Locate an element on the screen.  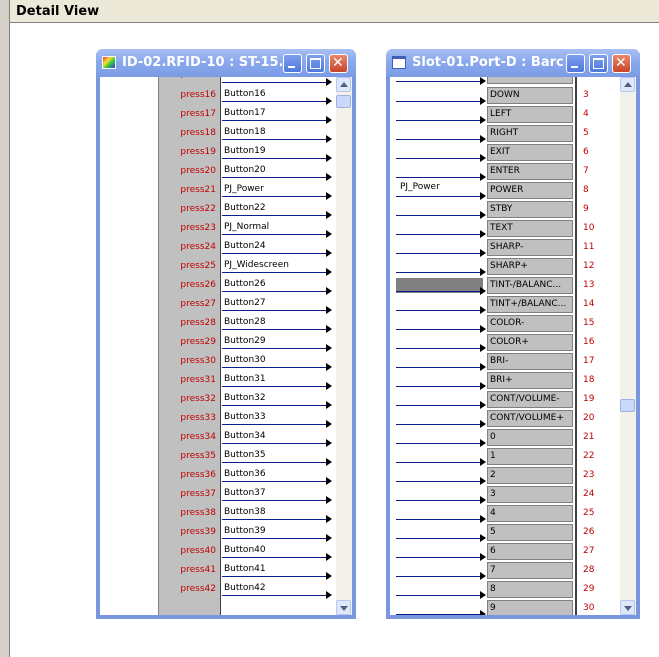
list-item: press23 PJ_Normal is located at coordinates (218, 229).